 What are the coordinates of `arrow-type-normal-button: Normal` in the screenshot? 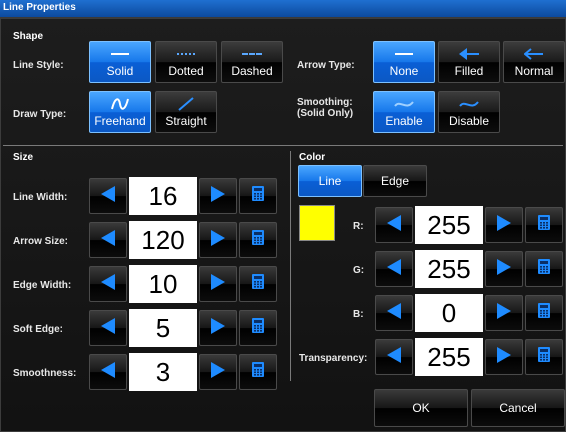 It's located at (534, 62).